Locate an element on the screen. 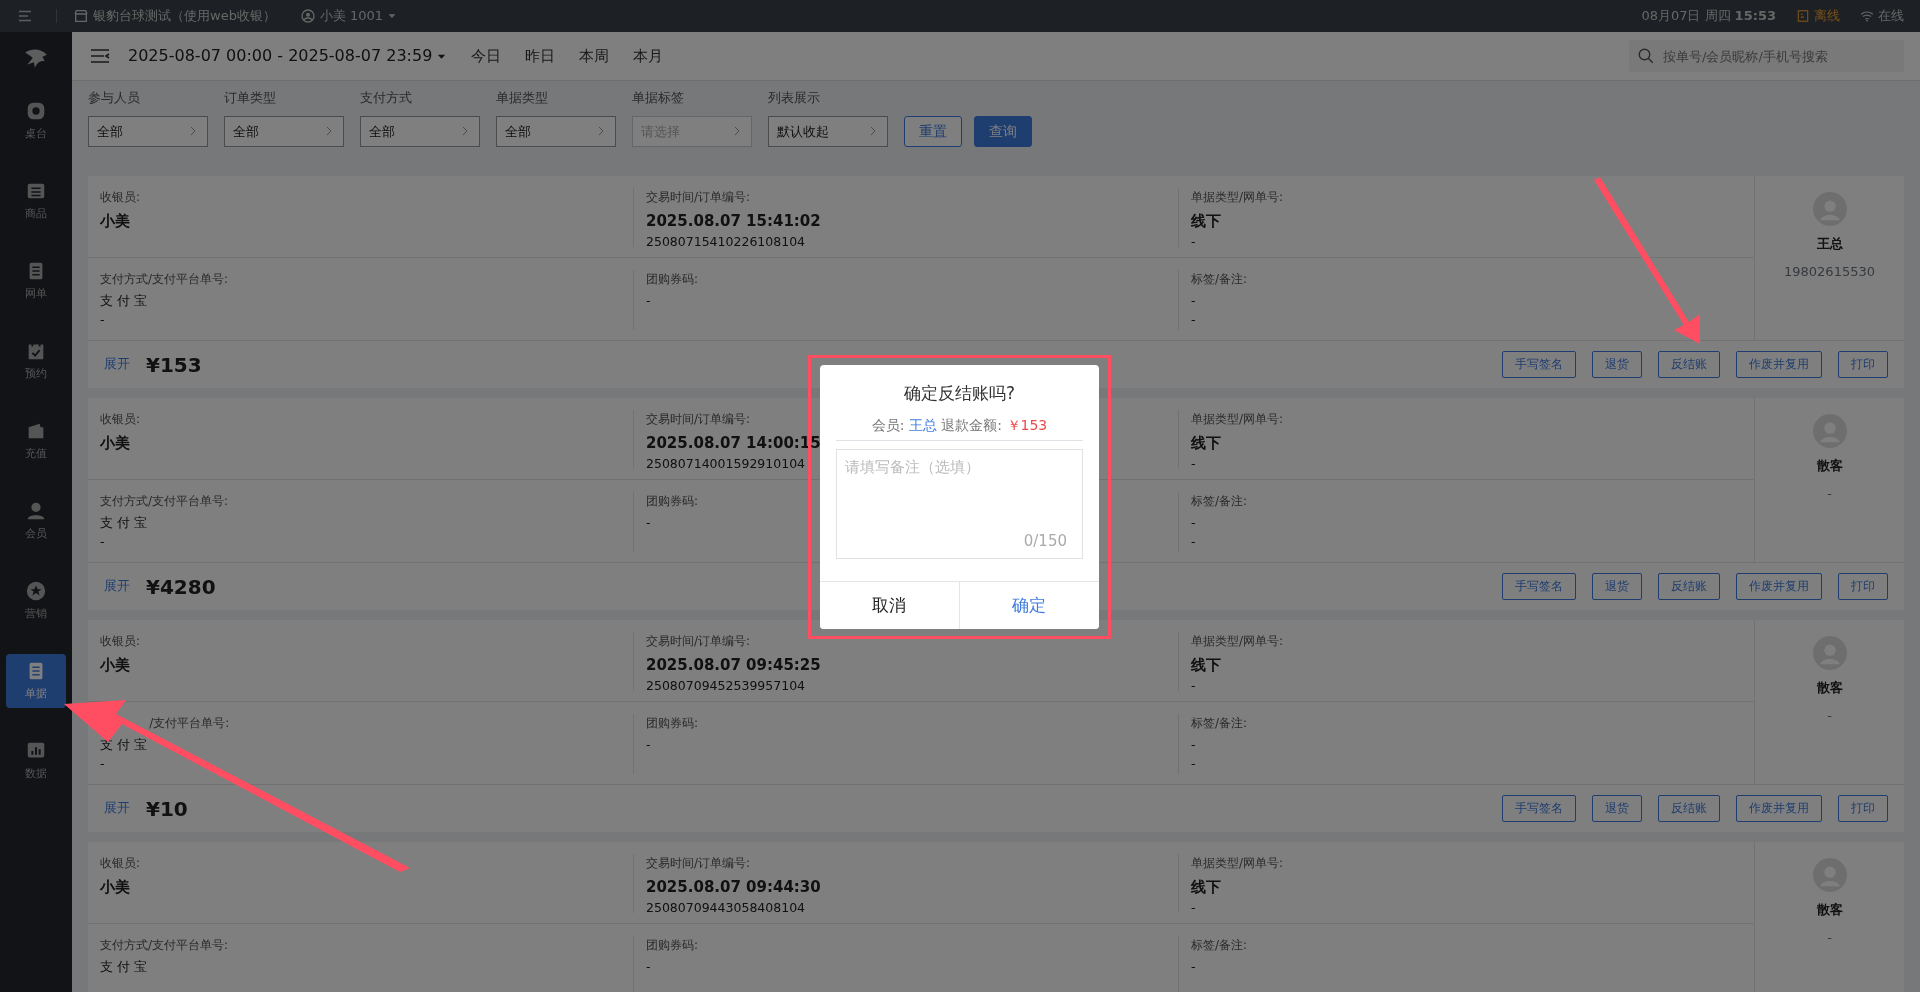 Image resolution: width=1920 pixels, height=992 pixels. field-detail: 25080709452539957104 is located at coordinates (726, 685).